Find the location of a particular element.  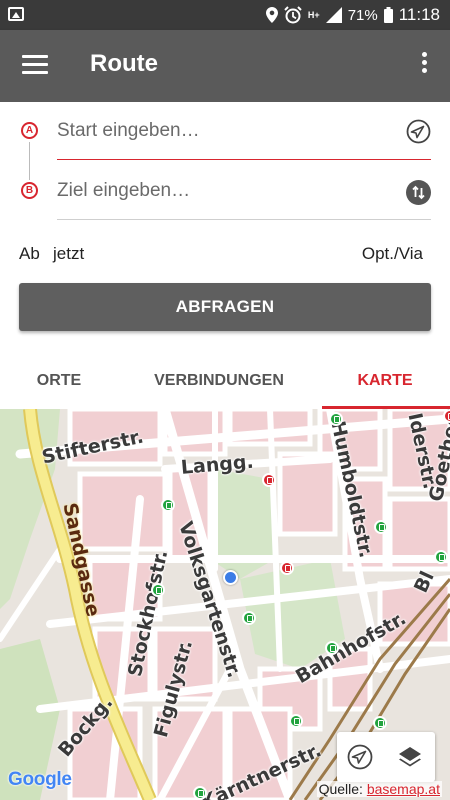

departure-label: Ab is located at coordinates (29, 253).